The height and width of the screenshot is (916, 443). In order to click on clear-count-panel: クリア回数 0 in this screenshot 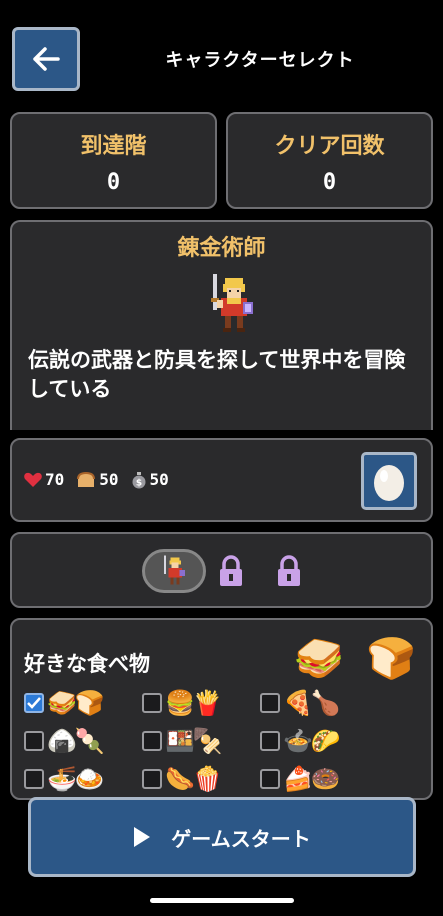, I will do `click(329, 160)`.